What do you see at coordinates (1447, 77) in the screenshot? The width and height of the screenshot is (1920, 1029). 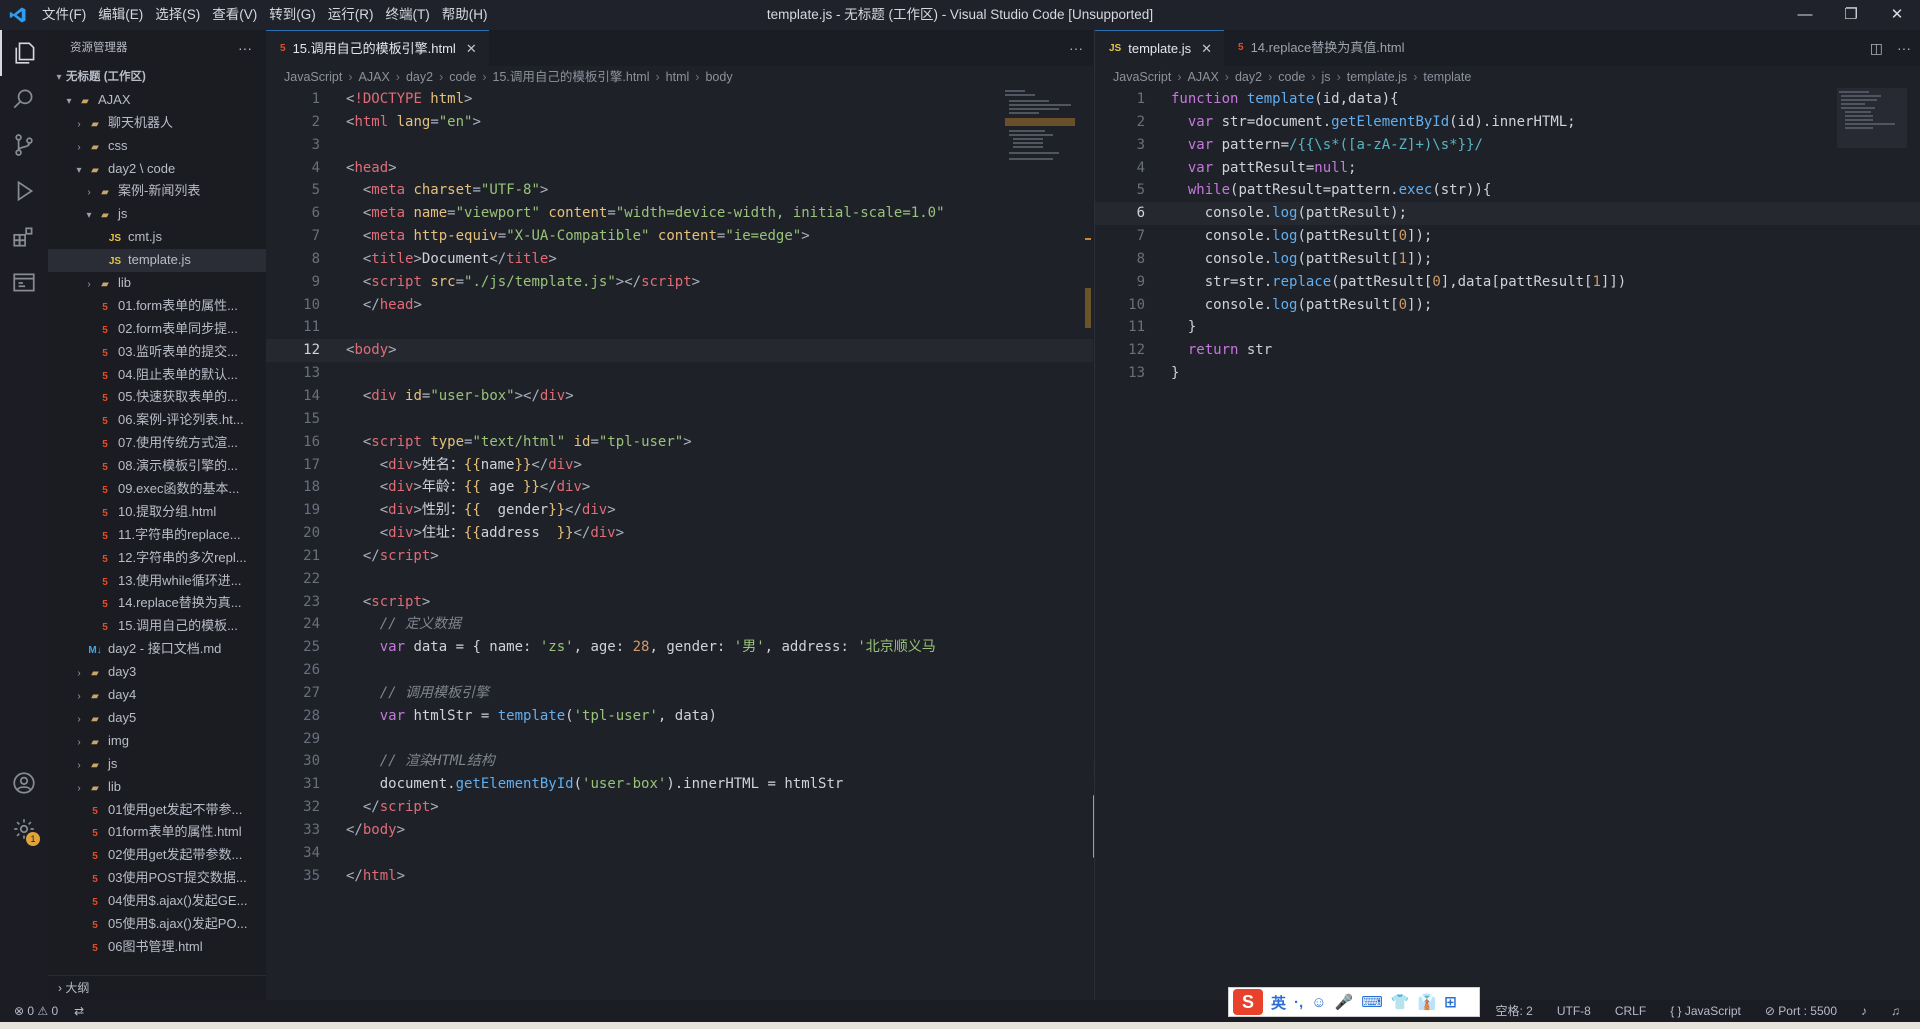 I see `breadcrumb-item: template` at bounding box center [1447, 77].